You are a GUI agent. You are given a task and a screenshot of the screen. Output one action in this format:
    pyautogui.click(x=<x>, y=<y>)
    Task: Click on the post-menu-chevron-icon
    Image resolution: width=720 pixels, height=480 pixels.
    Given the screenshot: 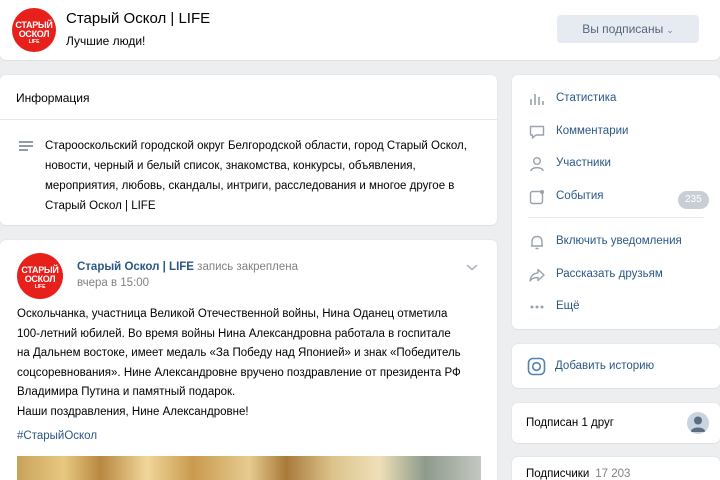 What is the action you would take?
    pyautogui.click(x=472, y=267)
    